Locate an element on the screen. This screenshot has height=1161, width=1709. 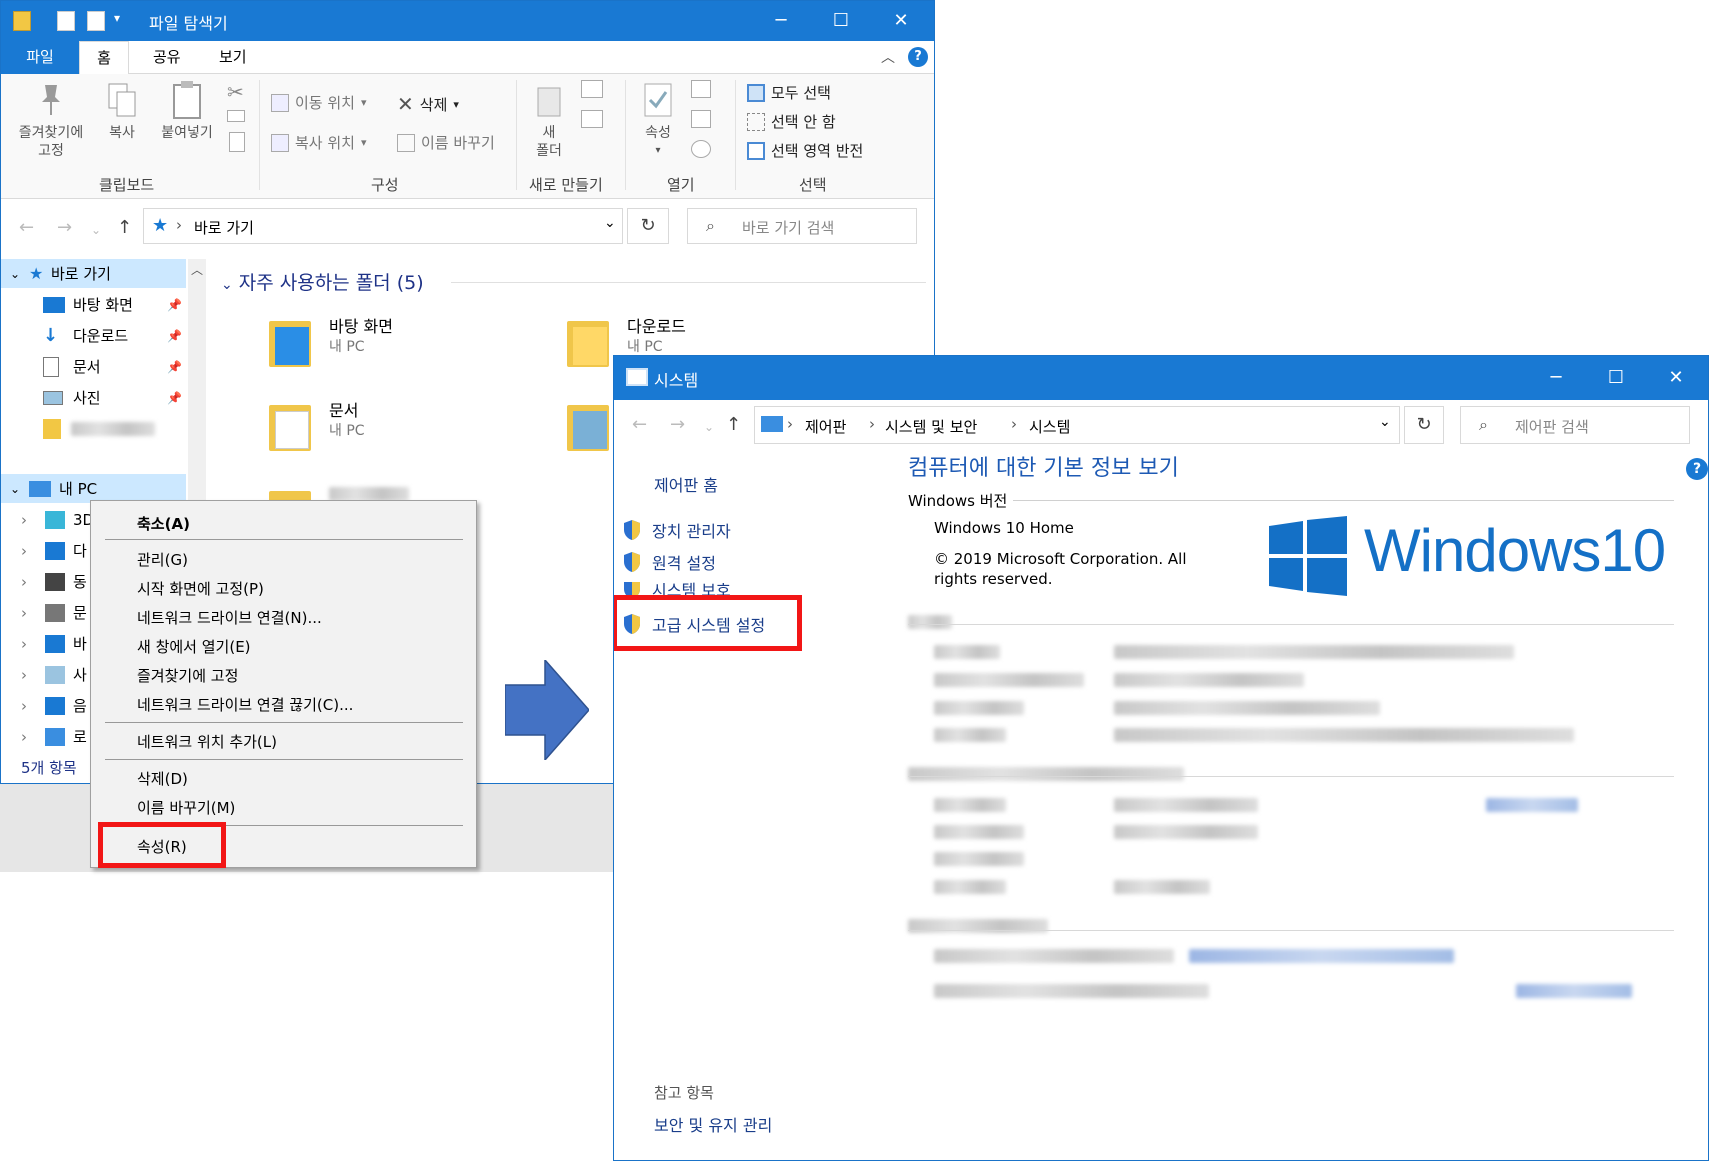
paste-shortcut-icon is located at coordinates (237, 142).